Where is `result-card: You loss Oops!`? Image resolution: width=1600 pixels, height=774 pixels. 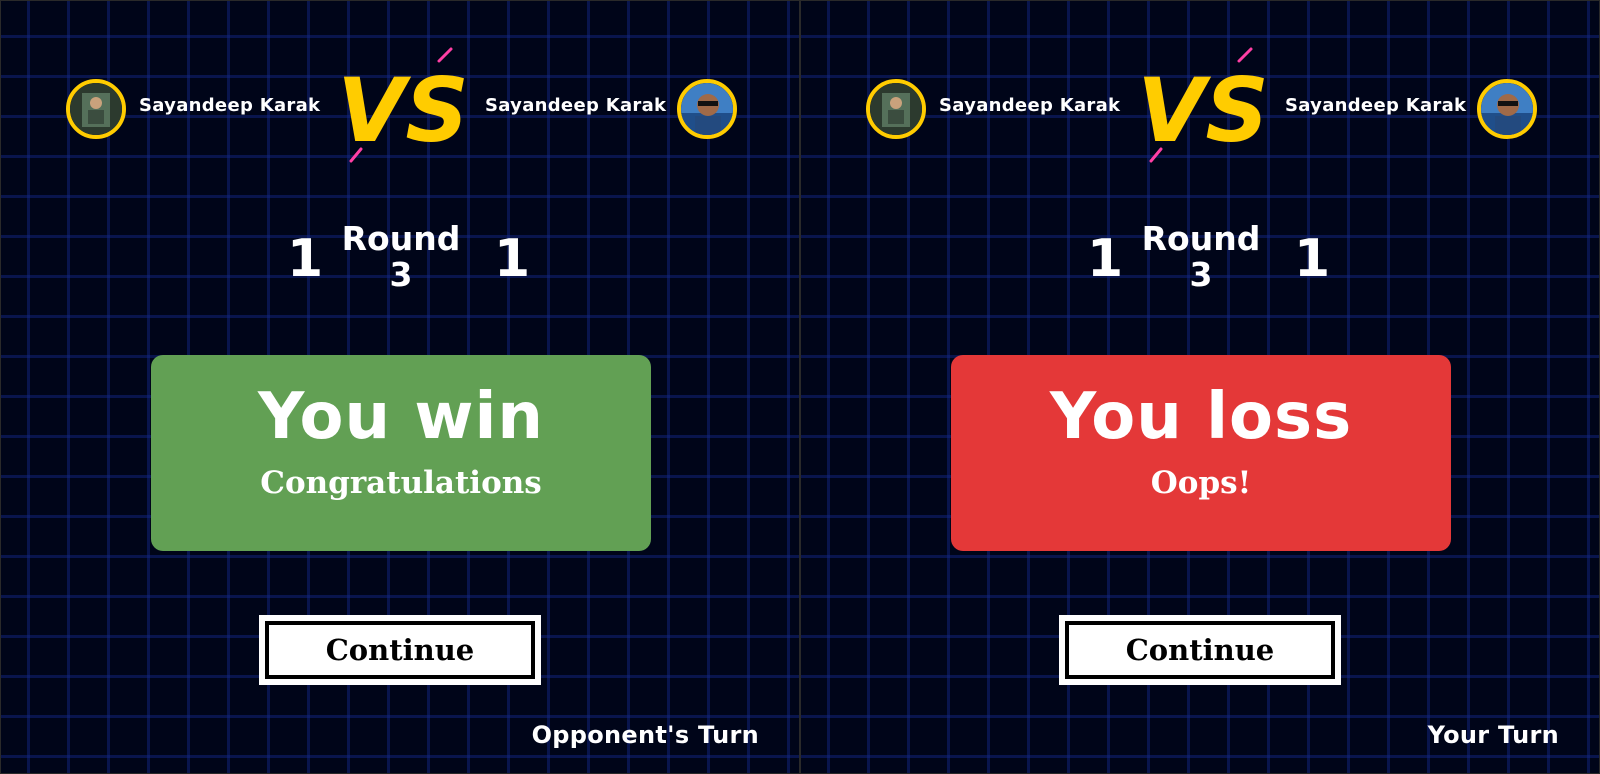
result-card: You loss Oops! is located at coordinates (1201, 453).